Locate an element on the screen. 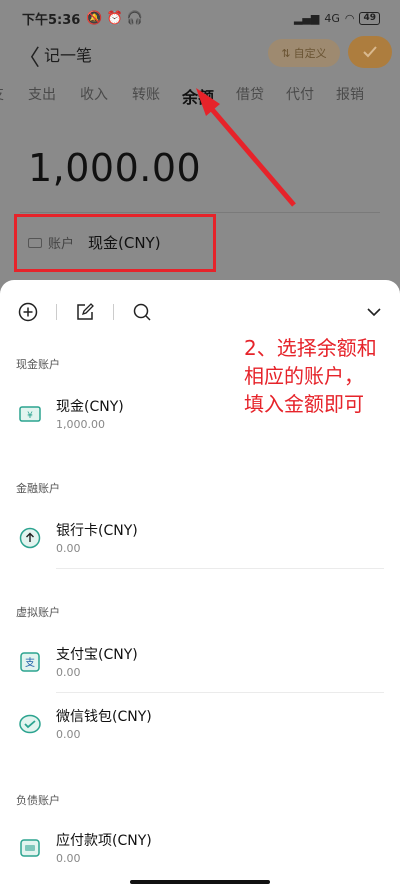  annotation-line: 填入金额即可 is located at coordinates (304, 404).